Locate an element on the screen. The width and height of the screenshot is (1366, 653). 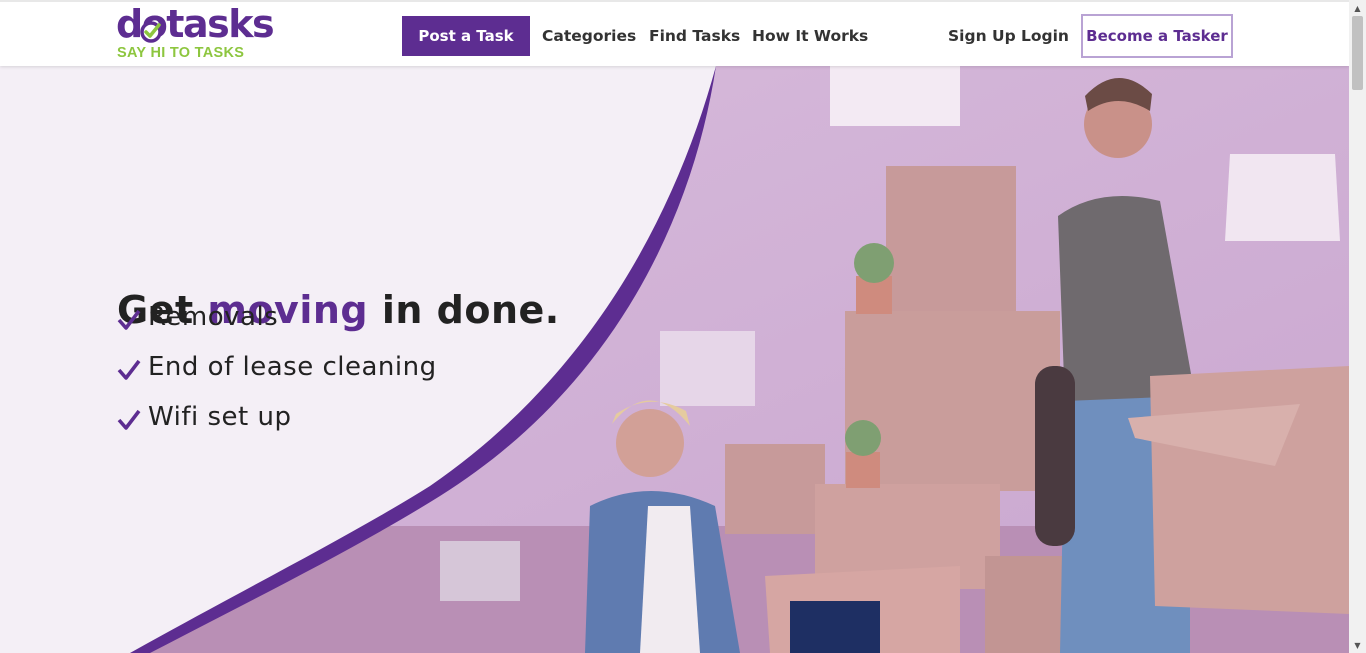
list-item: End of lease cleaning is located at coordinates (277, 367).